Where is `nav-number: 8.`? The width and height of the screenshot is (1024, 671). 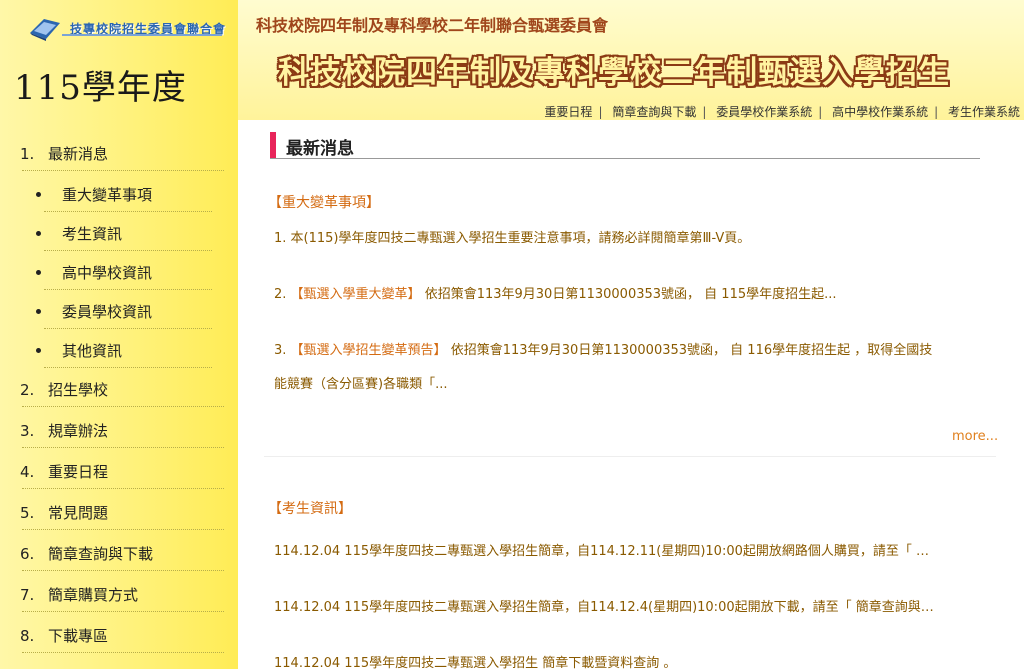 nav-number: 8. is located at coordinates (27, 636).